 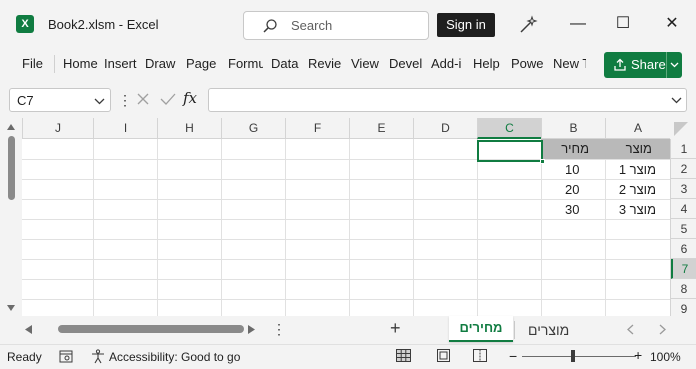 What do you see at coordinates (406, 64) in the screenshot?
I see `tab-developer: Devel` at bounding box center [406, 64].